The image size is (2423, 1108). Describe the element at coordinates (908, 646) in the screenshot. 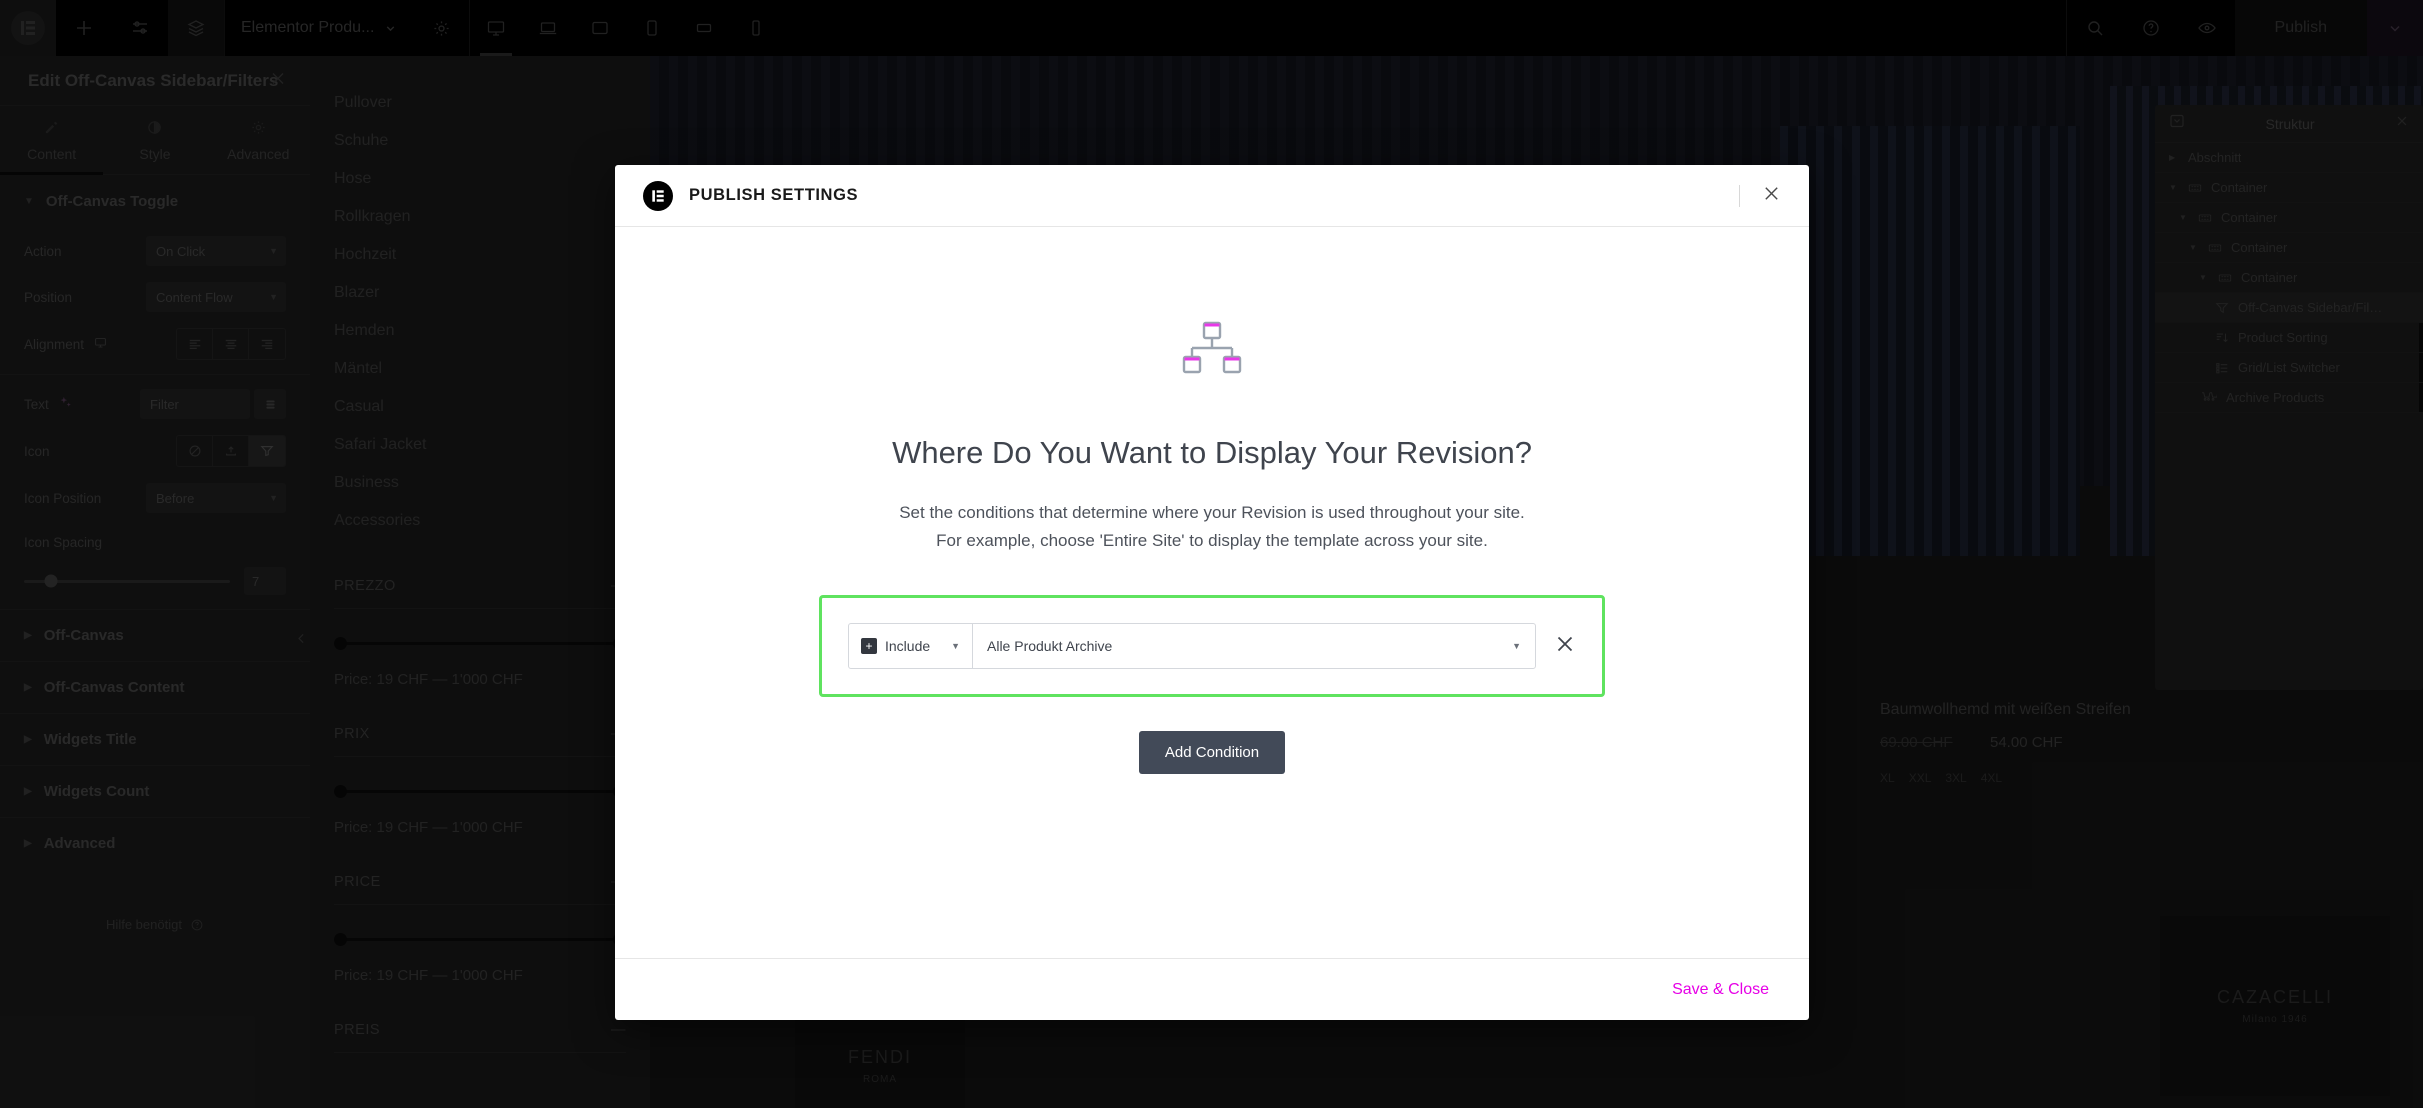

I see `condition-type-label: Include` at that location.